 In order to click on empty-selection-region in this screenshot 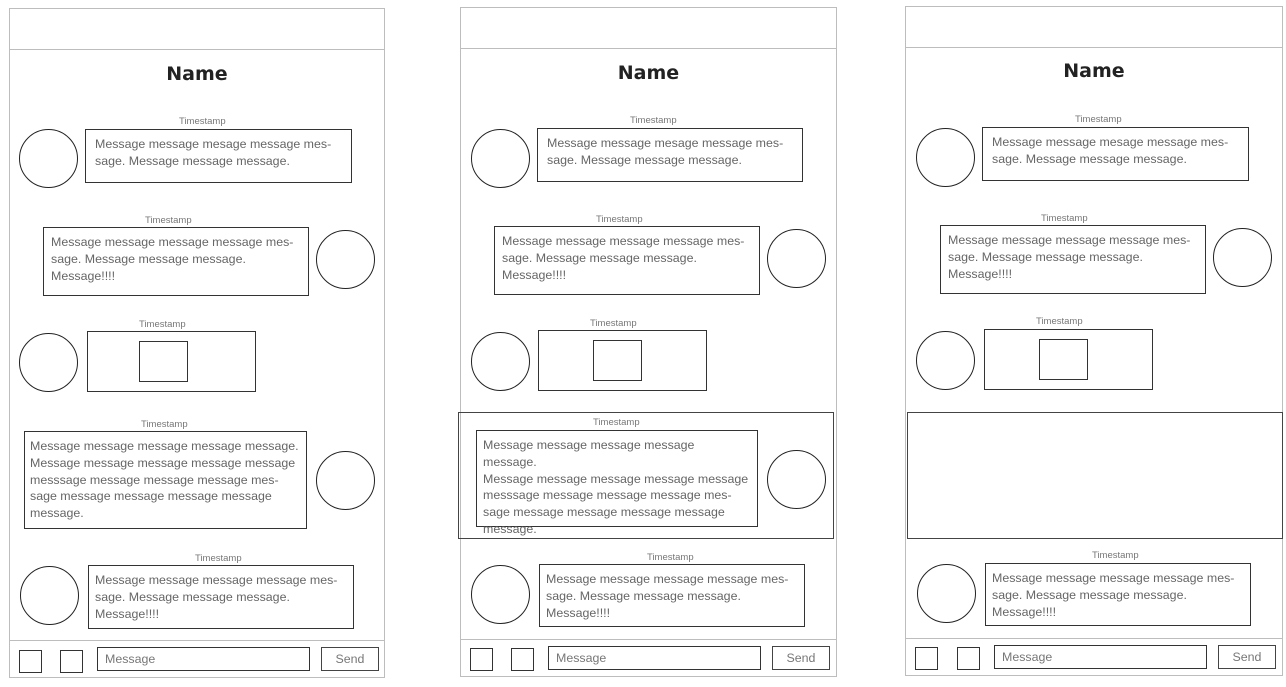, I will do `click(1095, 475)`.